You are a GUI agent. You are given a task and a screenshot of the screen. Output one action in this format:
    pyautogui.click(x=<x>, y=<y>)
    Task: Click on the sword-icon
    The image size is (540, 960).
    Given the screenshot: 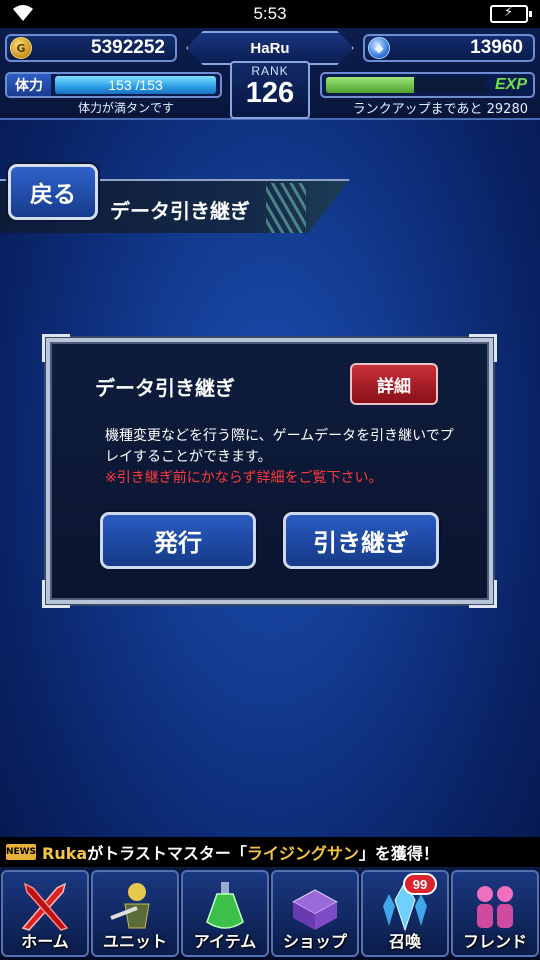 What is the action you would take?
    pyautogui.click(x=45, y=906)
    